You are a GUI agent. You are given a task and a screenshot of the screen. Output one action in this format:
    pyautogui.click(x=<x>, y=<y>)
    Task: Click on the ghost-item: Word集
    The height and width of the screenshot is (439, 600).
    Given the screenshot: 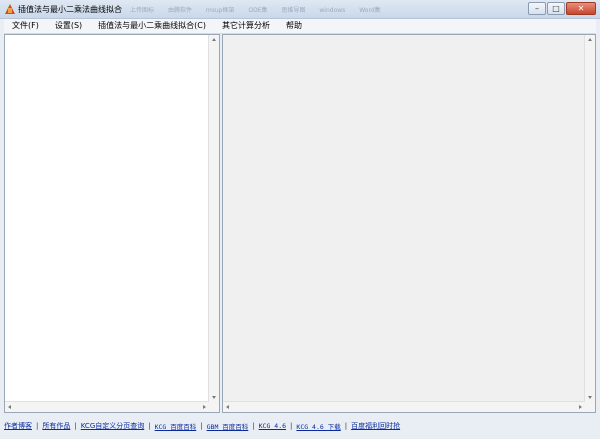 What is the action you would take?
    pyautogui.click(x=370, y=10)
    